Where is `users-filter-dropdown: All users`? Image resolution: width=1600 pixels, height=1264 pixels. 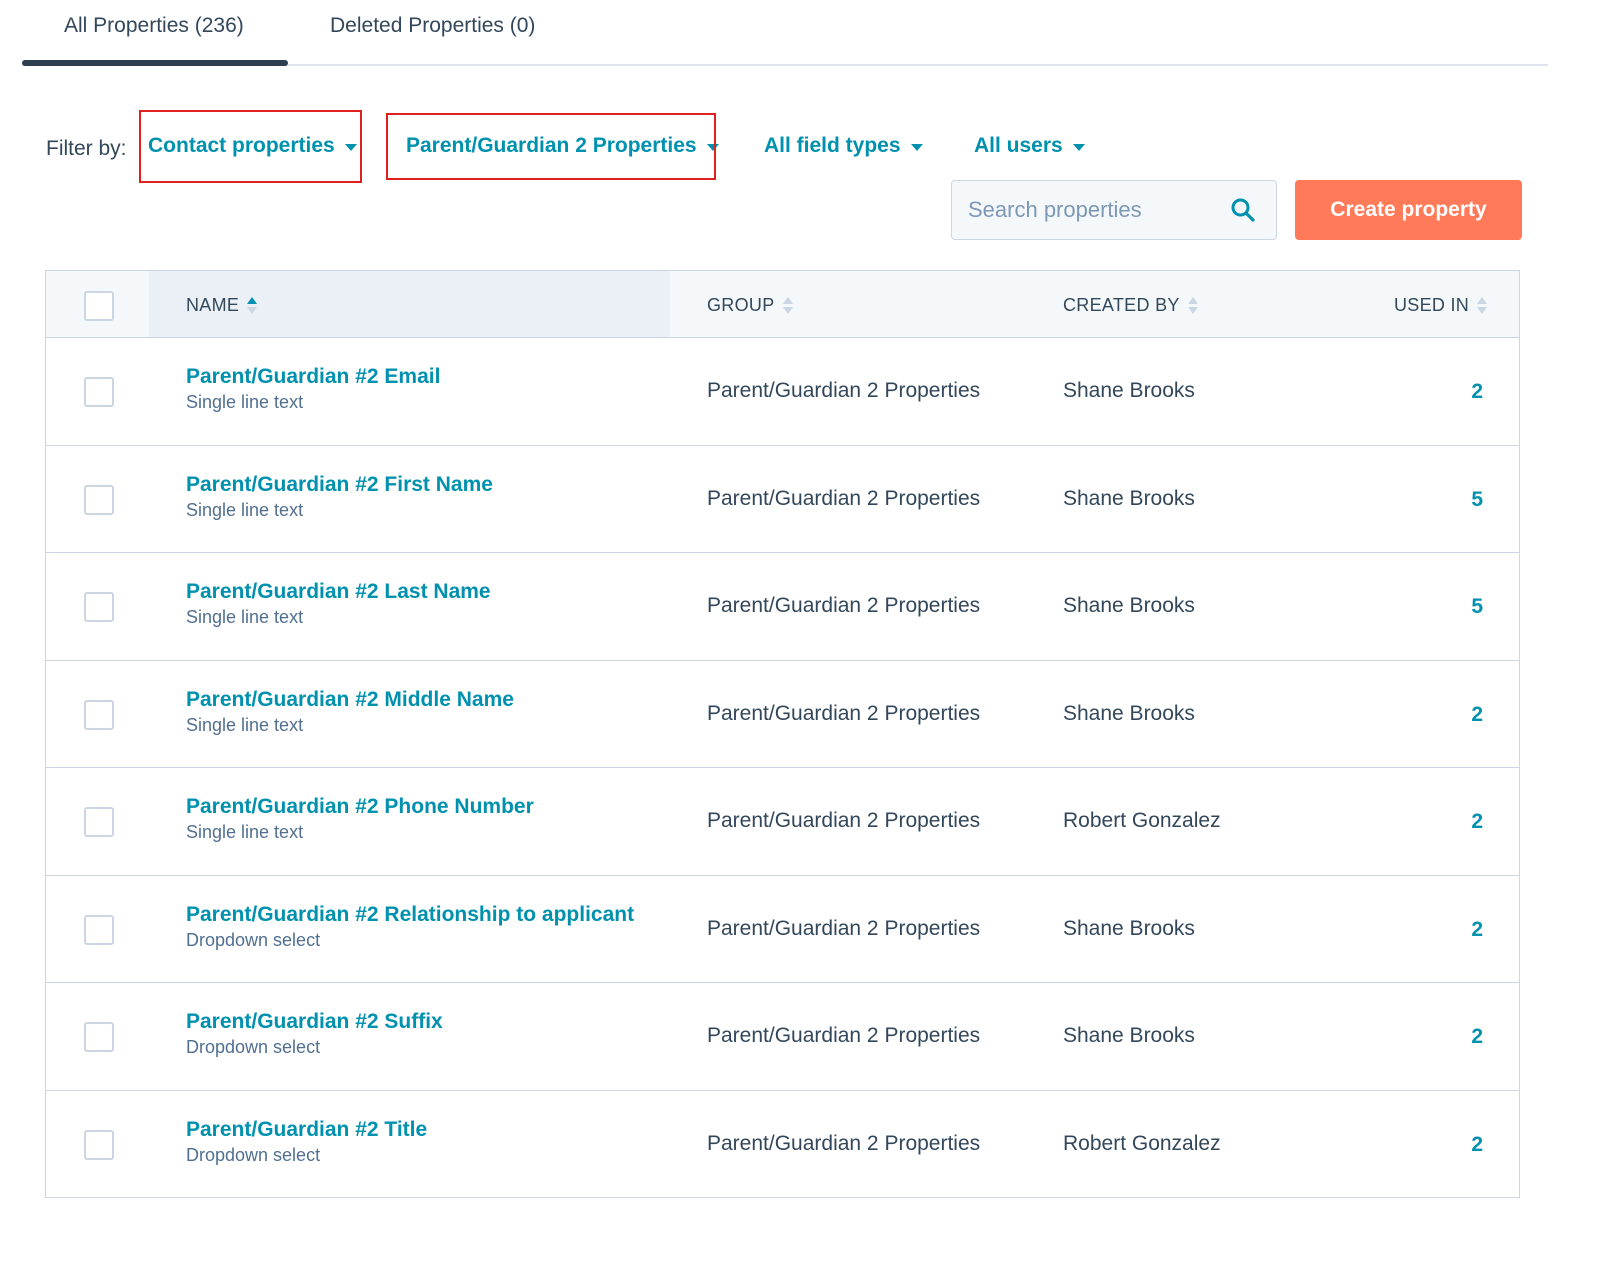 users-filter-dropdown: All users is located at coordinates (1029, 146).